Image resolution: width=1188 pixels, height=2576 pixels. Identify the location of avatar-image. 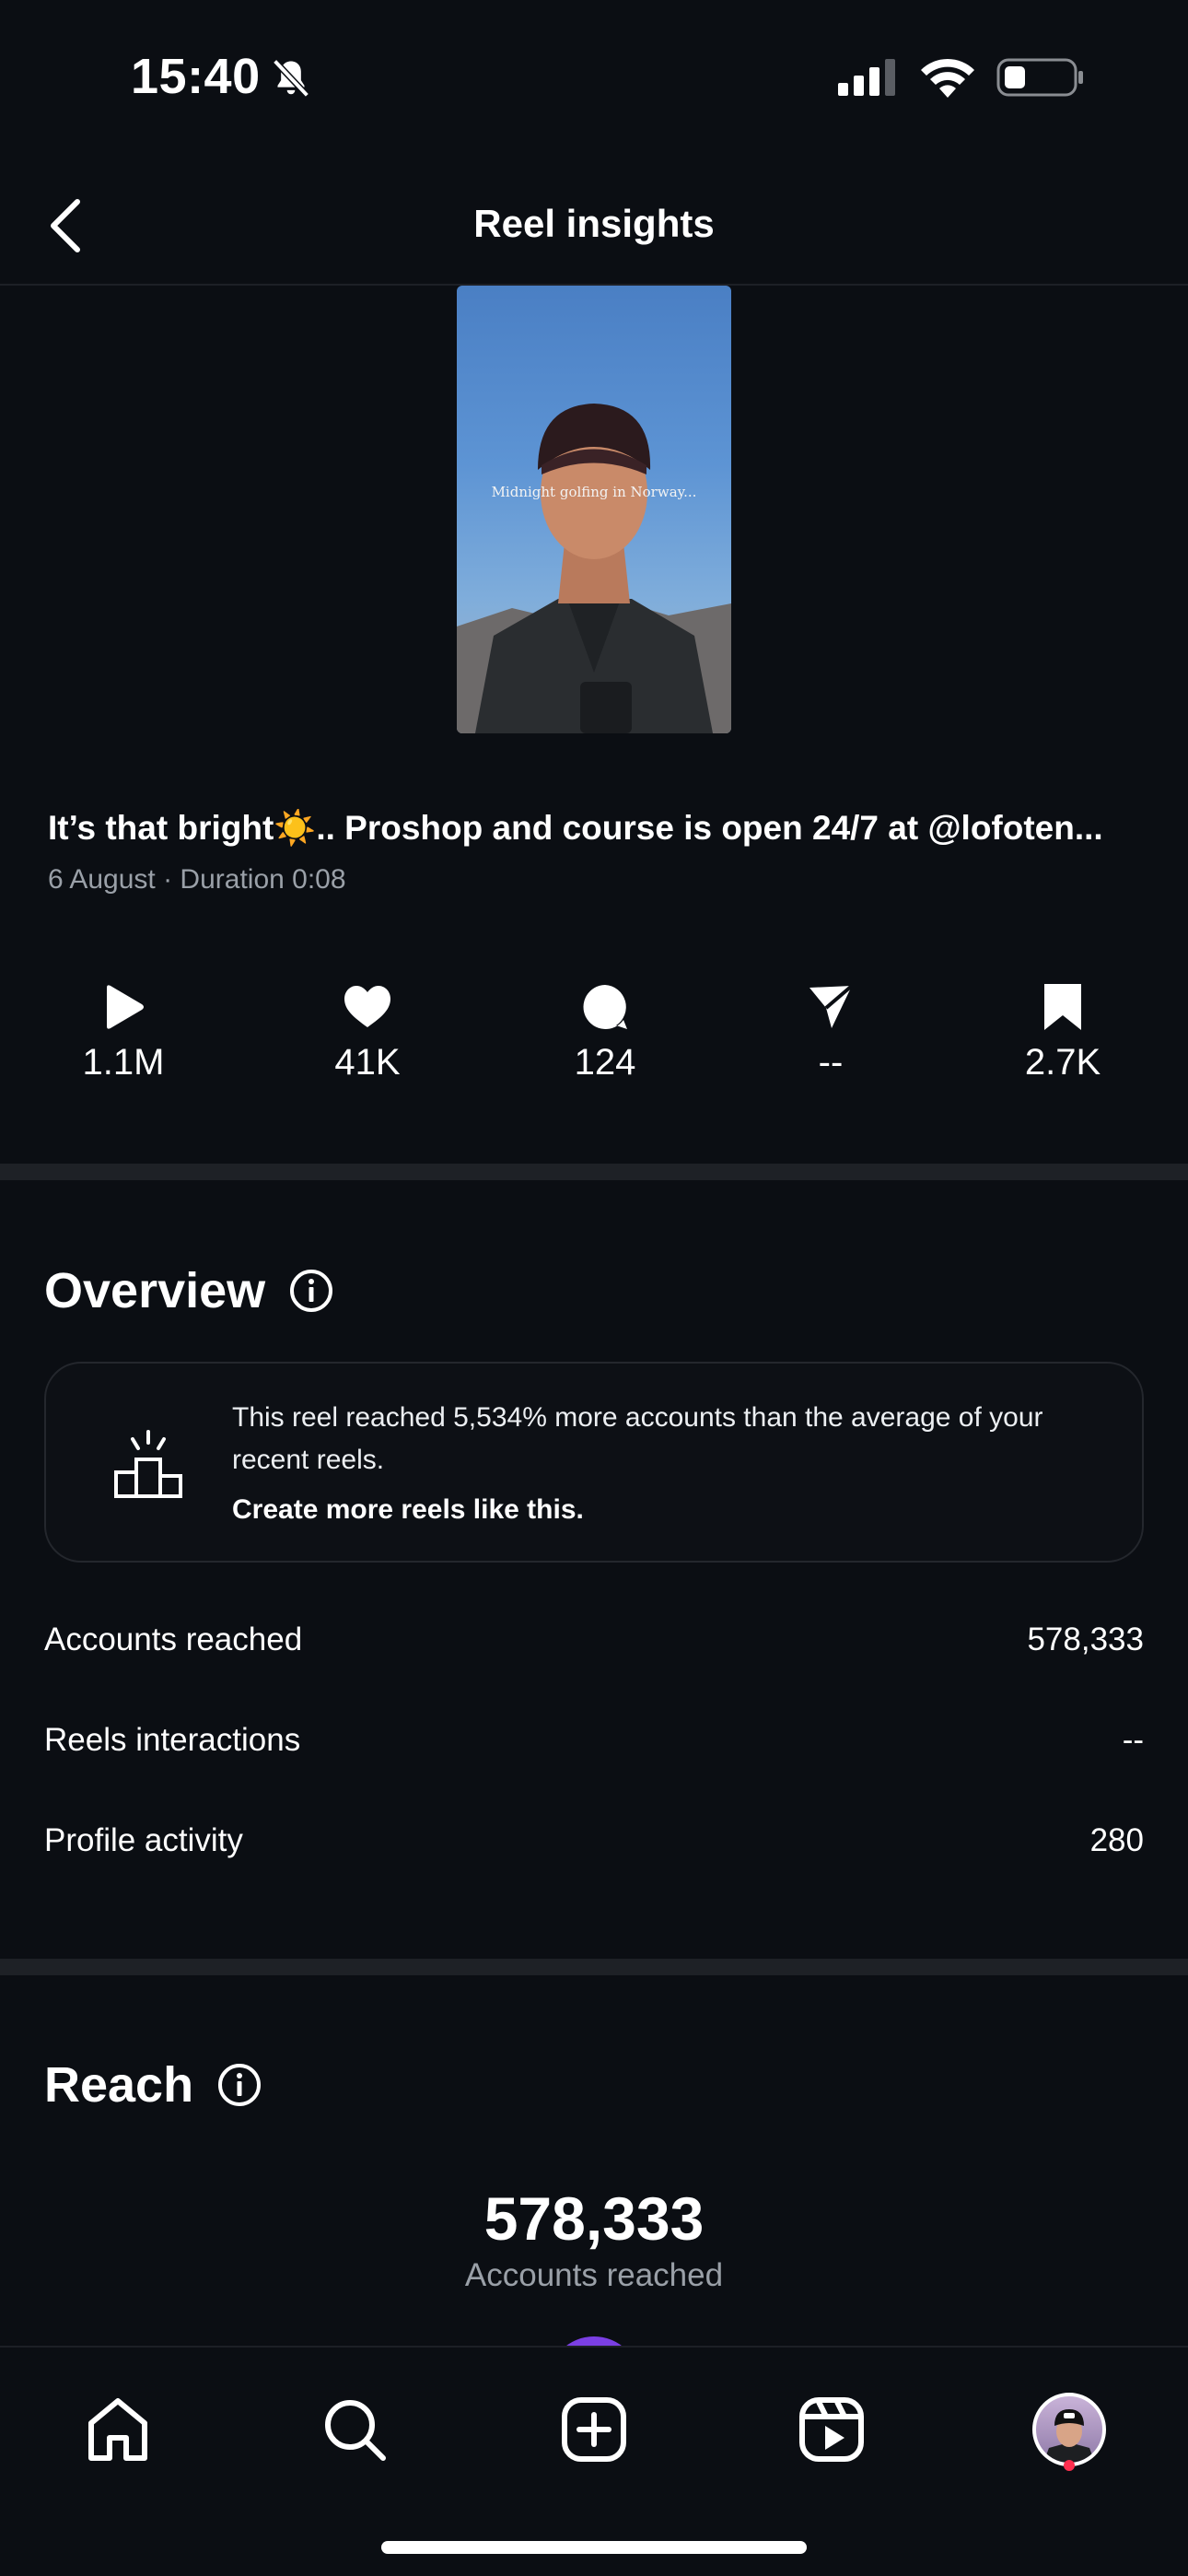
(1069, 2436).